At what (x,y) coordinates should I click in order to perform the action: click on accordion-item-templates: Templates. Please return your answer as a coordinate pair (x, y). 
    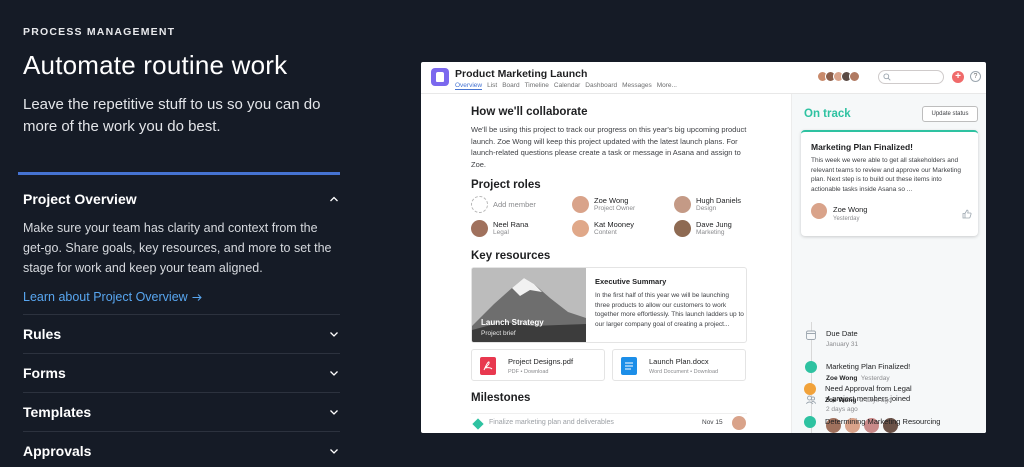
    Looking at the image, I should click on (181, 411).